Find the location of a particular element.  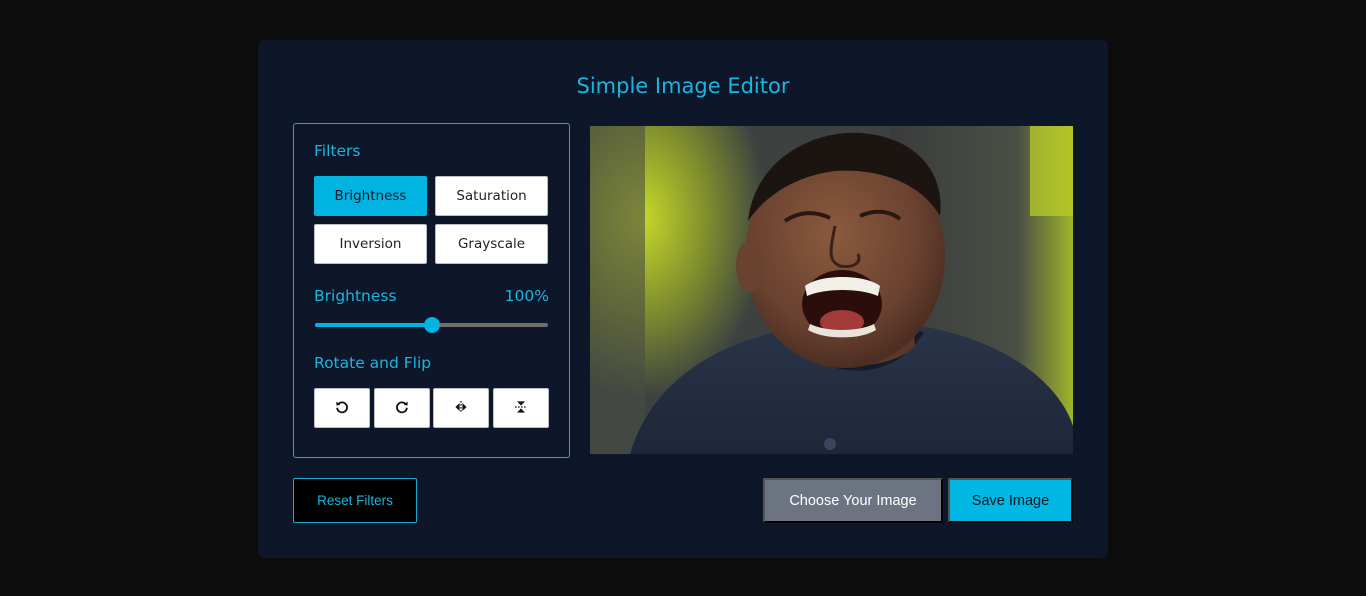

rotate-right-button is located at coordinates (402, 408).